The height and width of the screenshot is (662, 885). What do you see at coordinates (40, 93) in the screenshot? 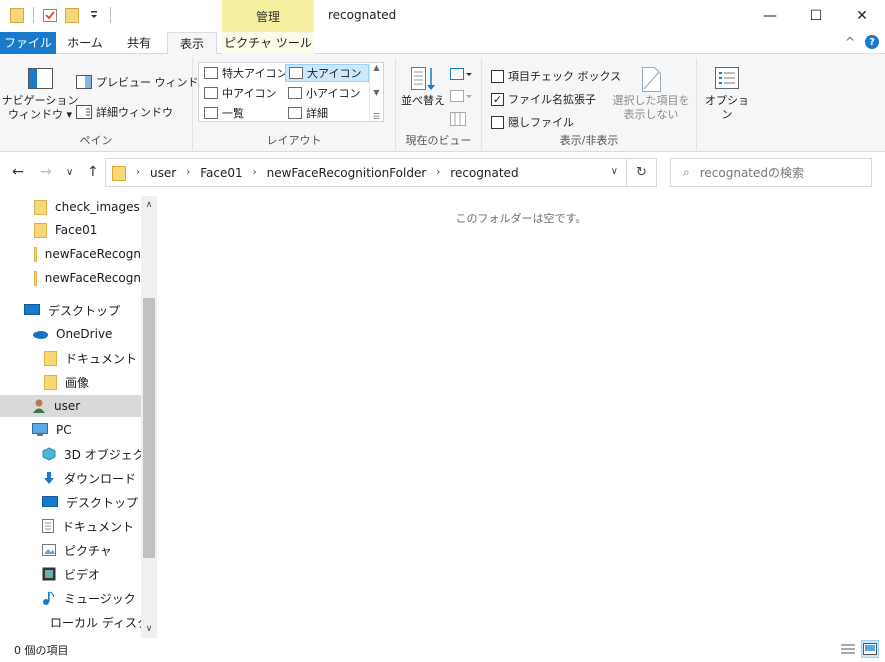
I see `navigation-pane-button: ナビゲーション ウィンドウ ▾` at bounding box center [40, 93].